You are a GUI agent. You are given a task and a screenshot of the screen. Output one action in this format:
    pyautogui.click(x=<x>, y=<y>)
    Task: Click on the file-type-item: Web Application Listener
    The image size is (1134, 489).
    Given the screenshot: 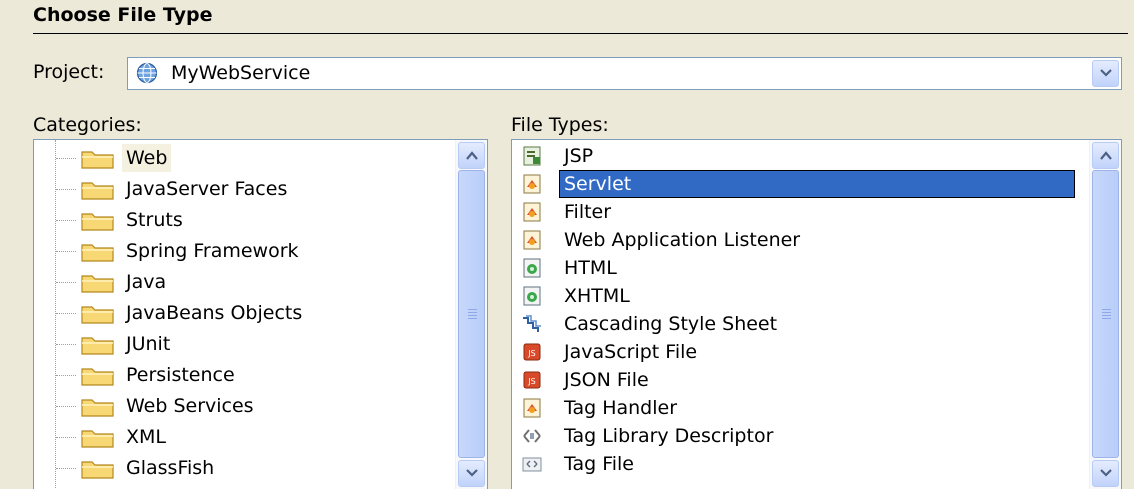 What is the action you would take?
    pyautogui.click(x=800, y=240)
    